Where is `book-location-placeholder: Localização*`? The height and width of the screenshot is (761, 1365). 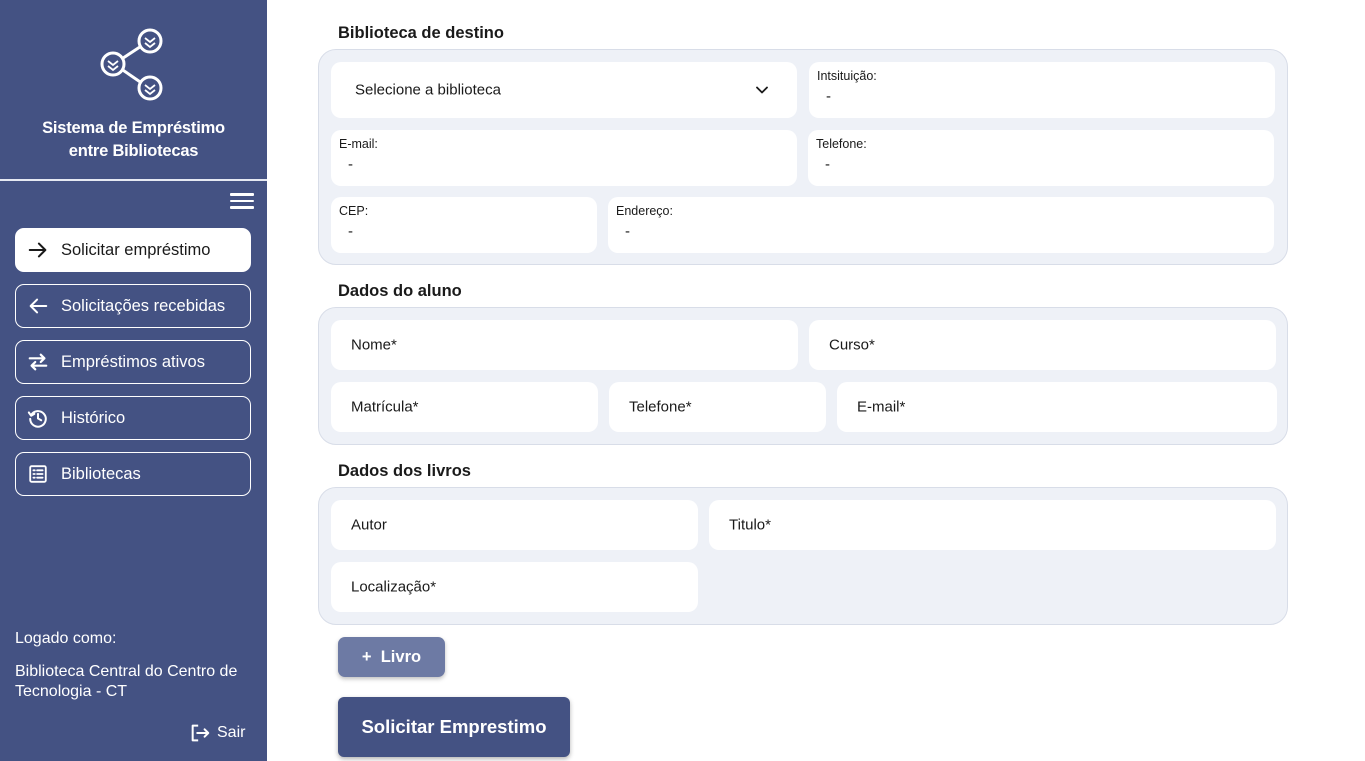
book-location-placeholder: Localização* is located at coordinates (394, 587).